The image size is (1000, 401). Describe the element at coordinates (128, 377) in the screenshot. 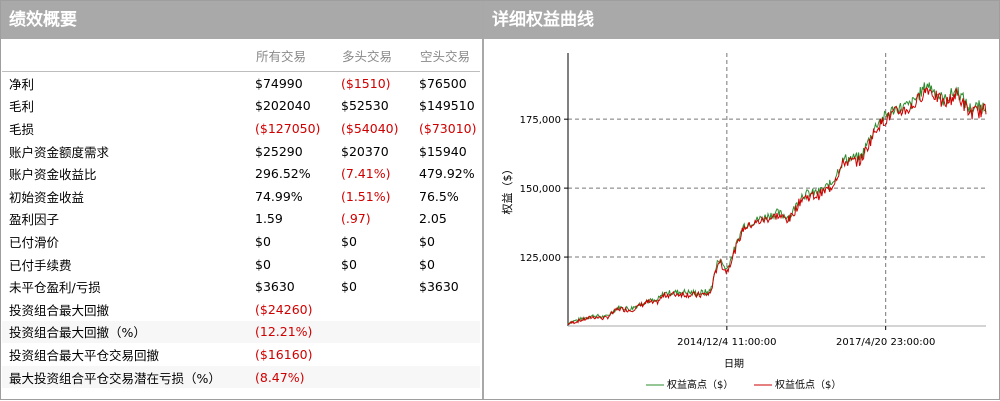

I see `row-label: 最大投资组合平仓交易潜在亏损（%）` at that location.